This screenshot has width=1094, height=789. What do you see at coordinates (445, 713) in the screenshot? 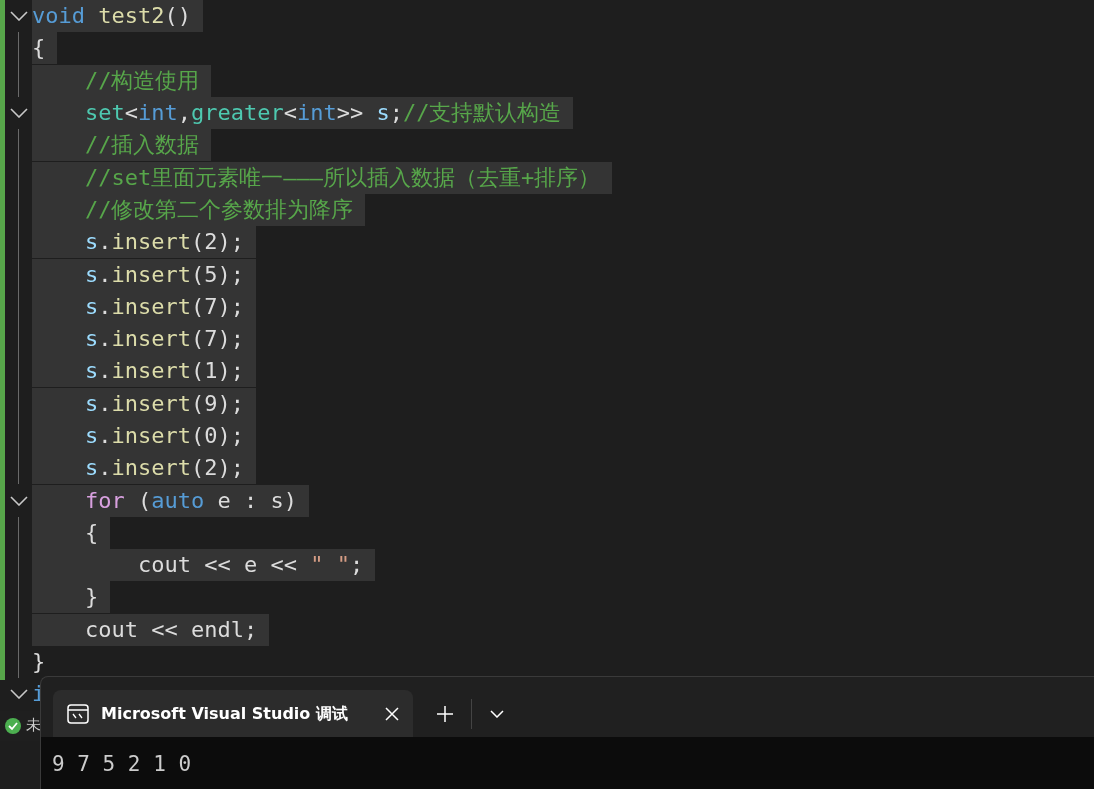
I see `add-icon` at bounding box center [445, 713].